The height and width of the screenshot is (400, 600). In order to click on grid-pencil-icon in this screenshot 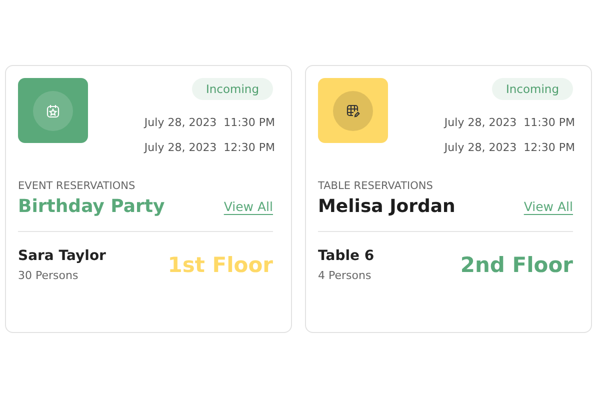, I will do `click(353, 111)`.